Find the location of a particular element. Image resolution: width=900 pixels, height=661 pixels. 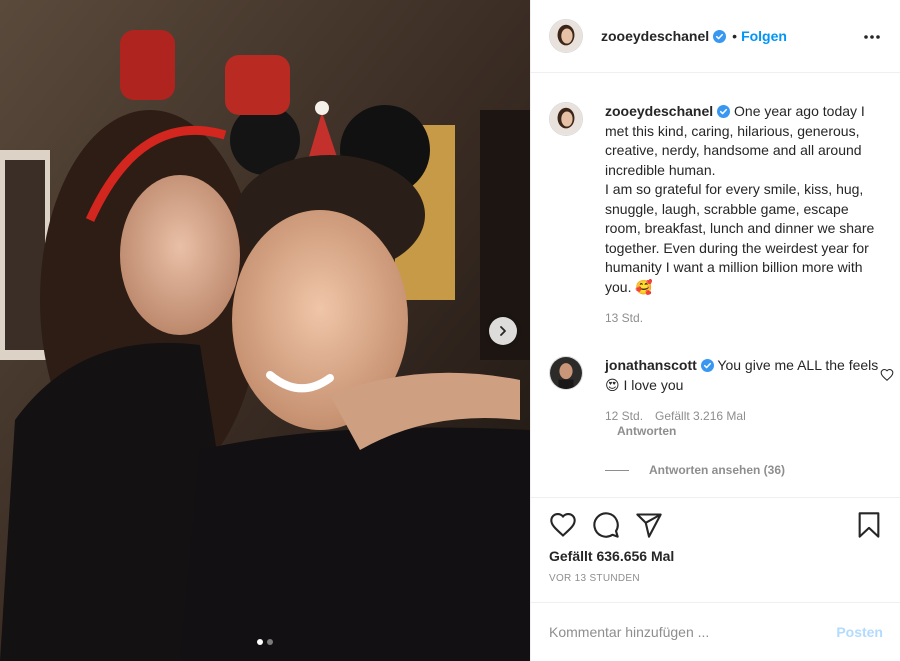

post-header: zooeydeschanel • Folgen is located at coordinates (715, 36).